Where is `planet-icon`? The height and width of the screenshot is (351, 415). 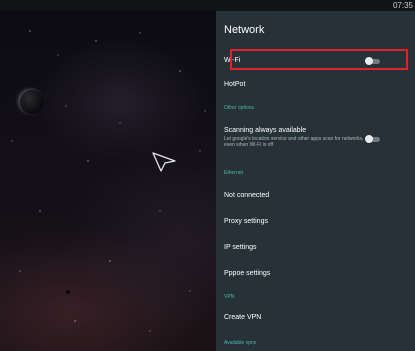
planet-icon is located at coordinates (32, 102).